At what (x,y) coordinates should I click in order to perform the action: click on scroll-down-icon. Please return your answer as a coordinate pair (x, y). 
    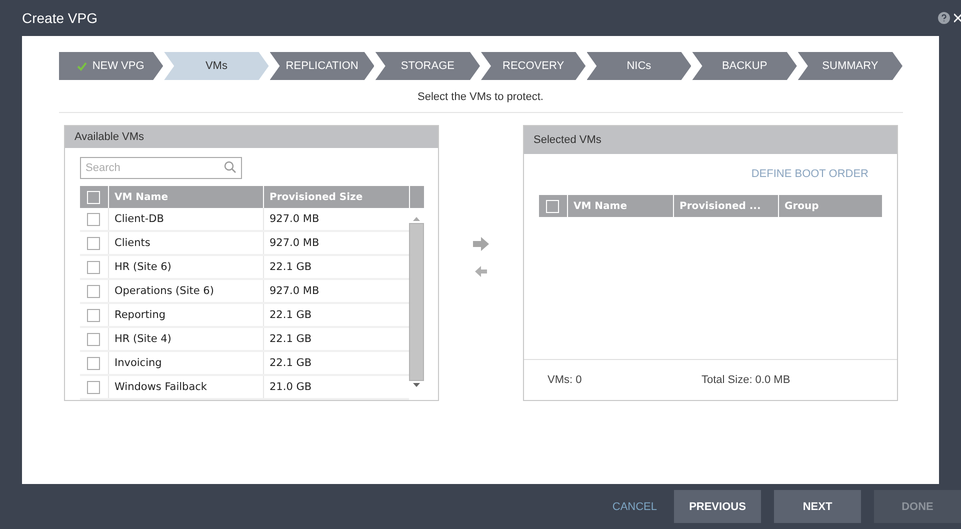
    Looking at the image, I should click on (416, 385).